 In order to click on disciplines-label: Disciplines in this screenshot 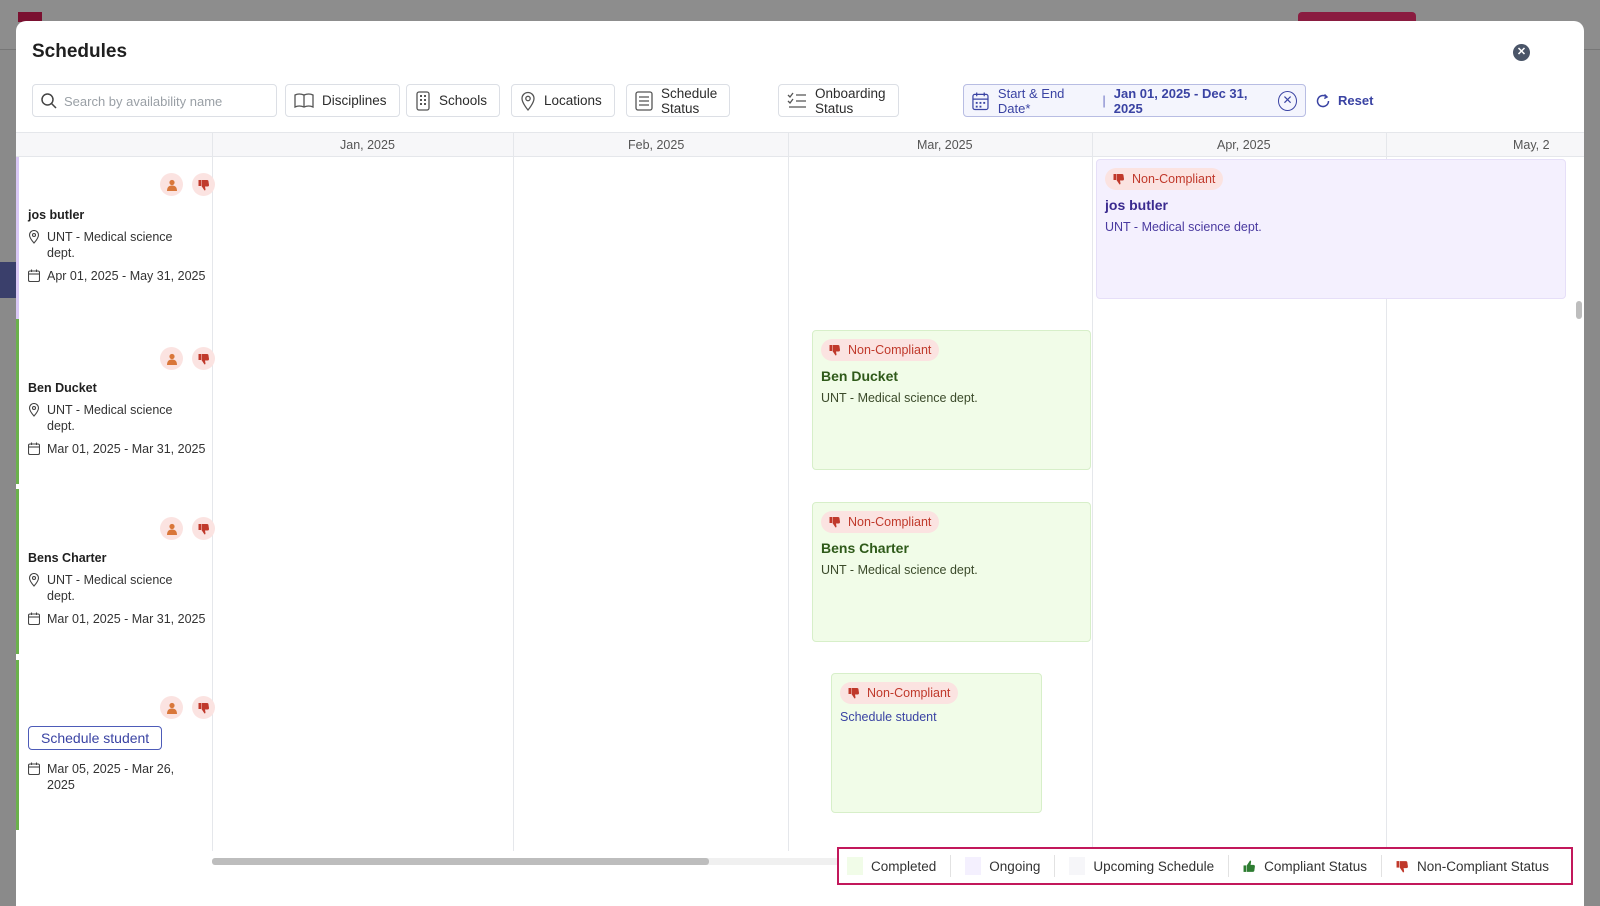, I will do `click(354, 100)`.